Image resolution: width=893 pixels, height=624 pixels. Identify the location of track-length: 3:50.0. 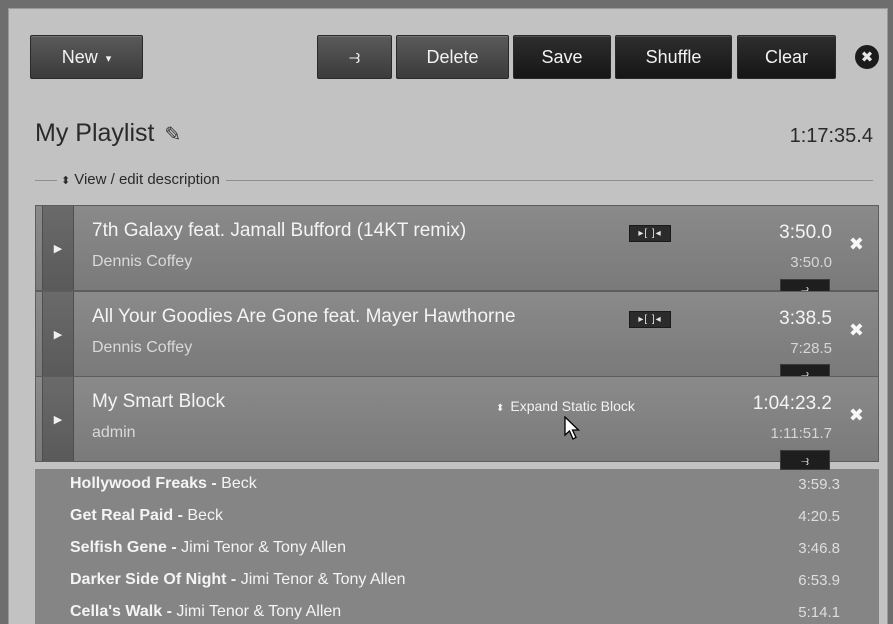
(805, 232).